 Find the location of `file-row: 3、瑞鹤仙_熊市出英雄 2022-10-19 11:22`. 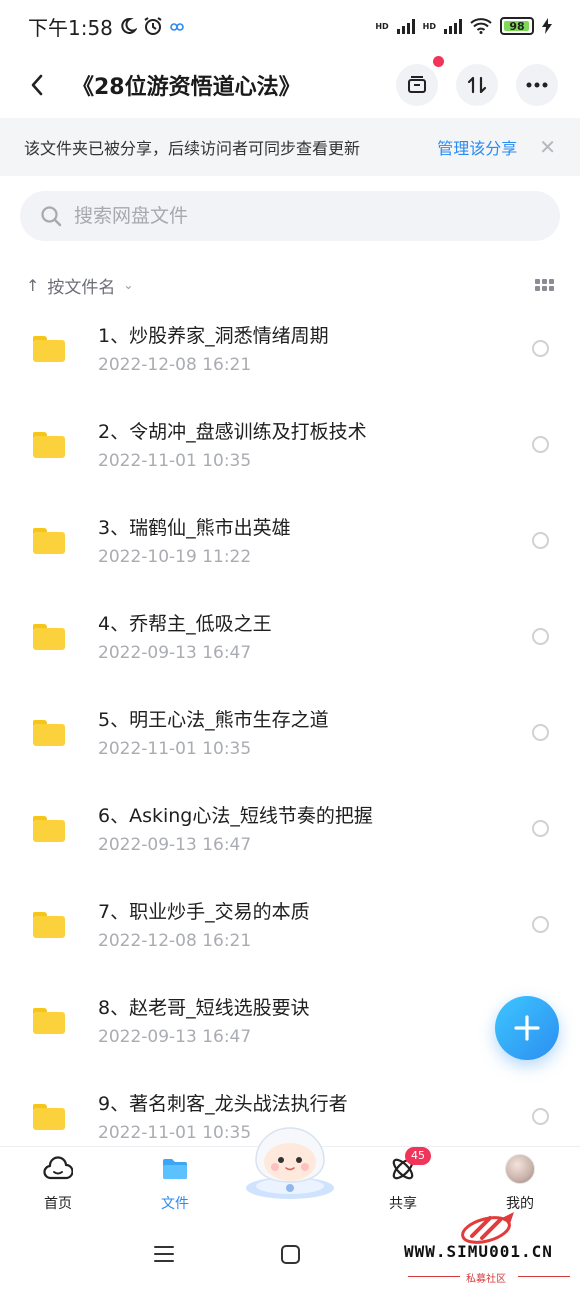

file-row: 3、瑞鹤仙_熊市出英雄 2022-10-19 11:22 is located at coordinates (290, 540).